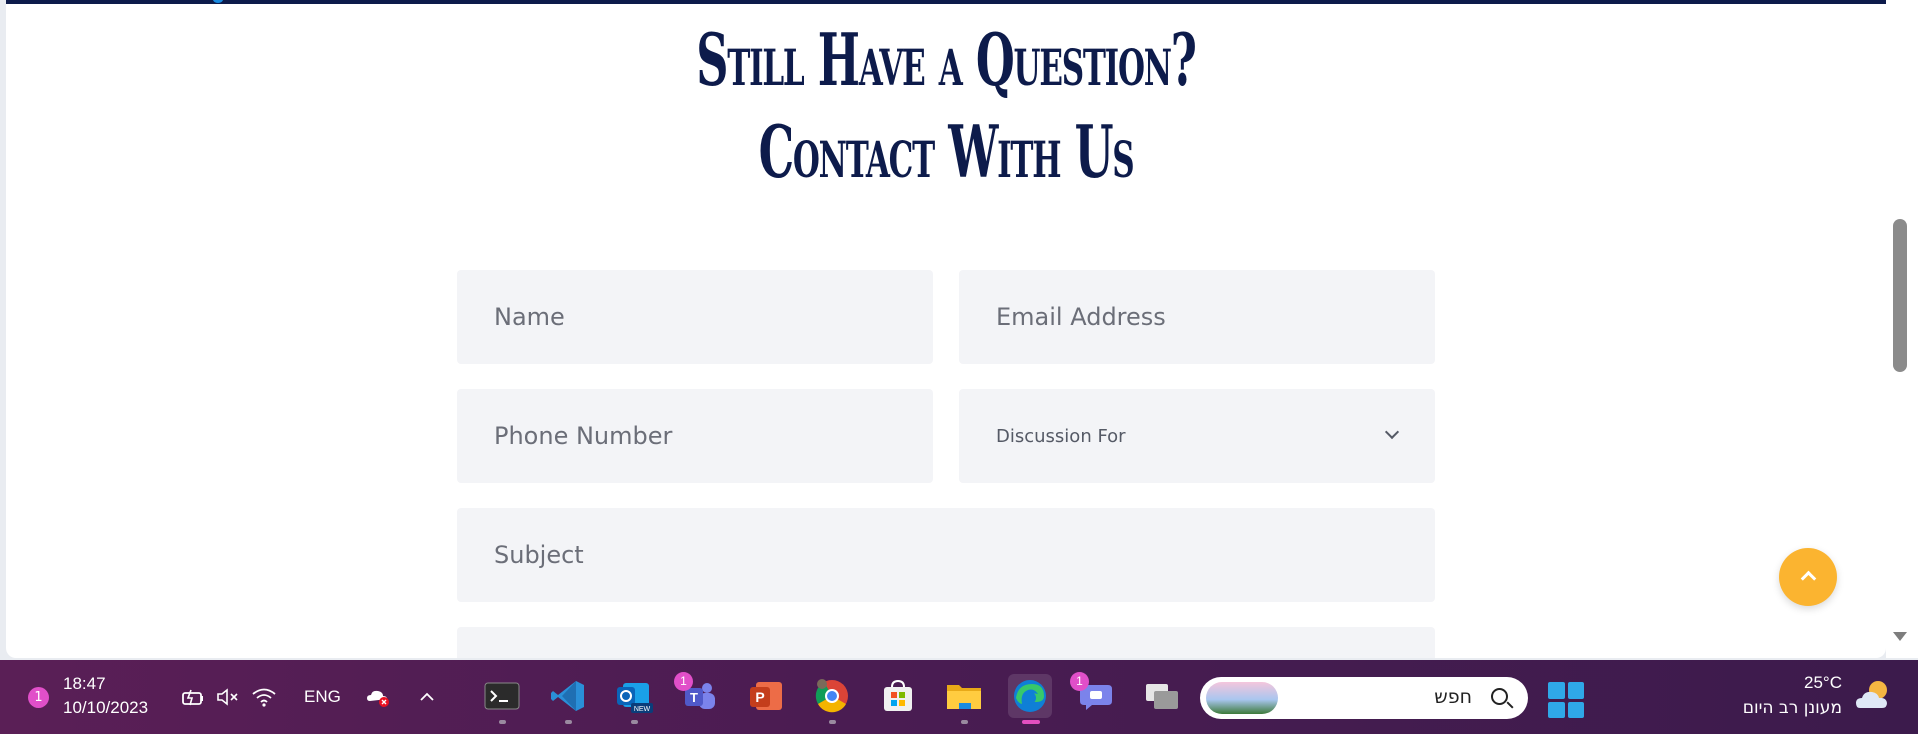 This screenshot has width=1918, height=734. I want to click on heading-line-1: Still Have a Question?, so click(946, 59).